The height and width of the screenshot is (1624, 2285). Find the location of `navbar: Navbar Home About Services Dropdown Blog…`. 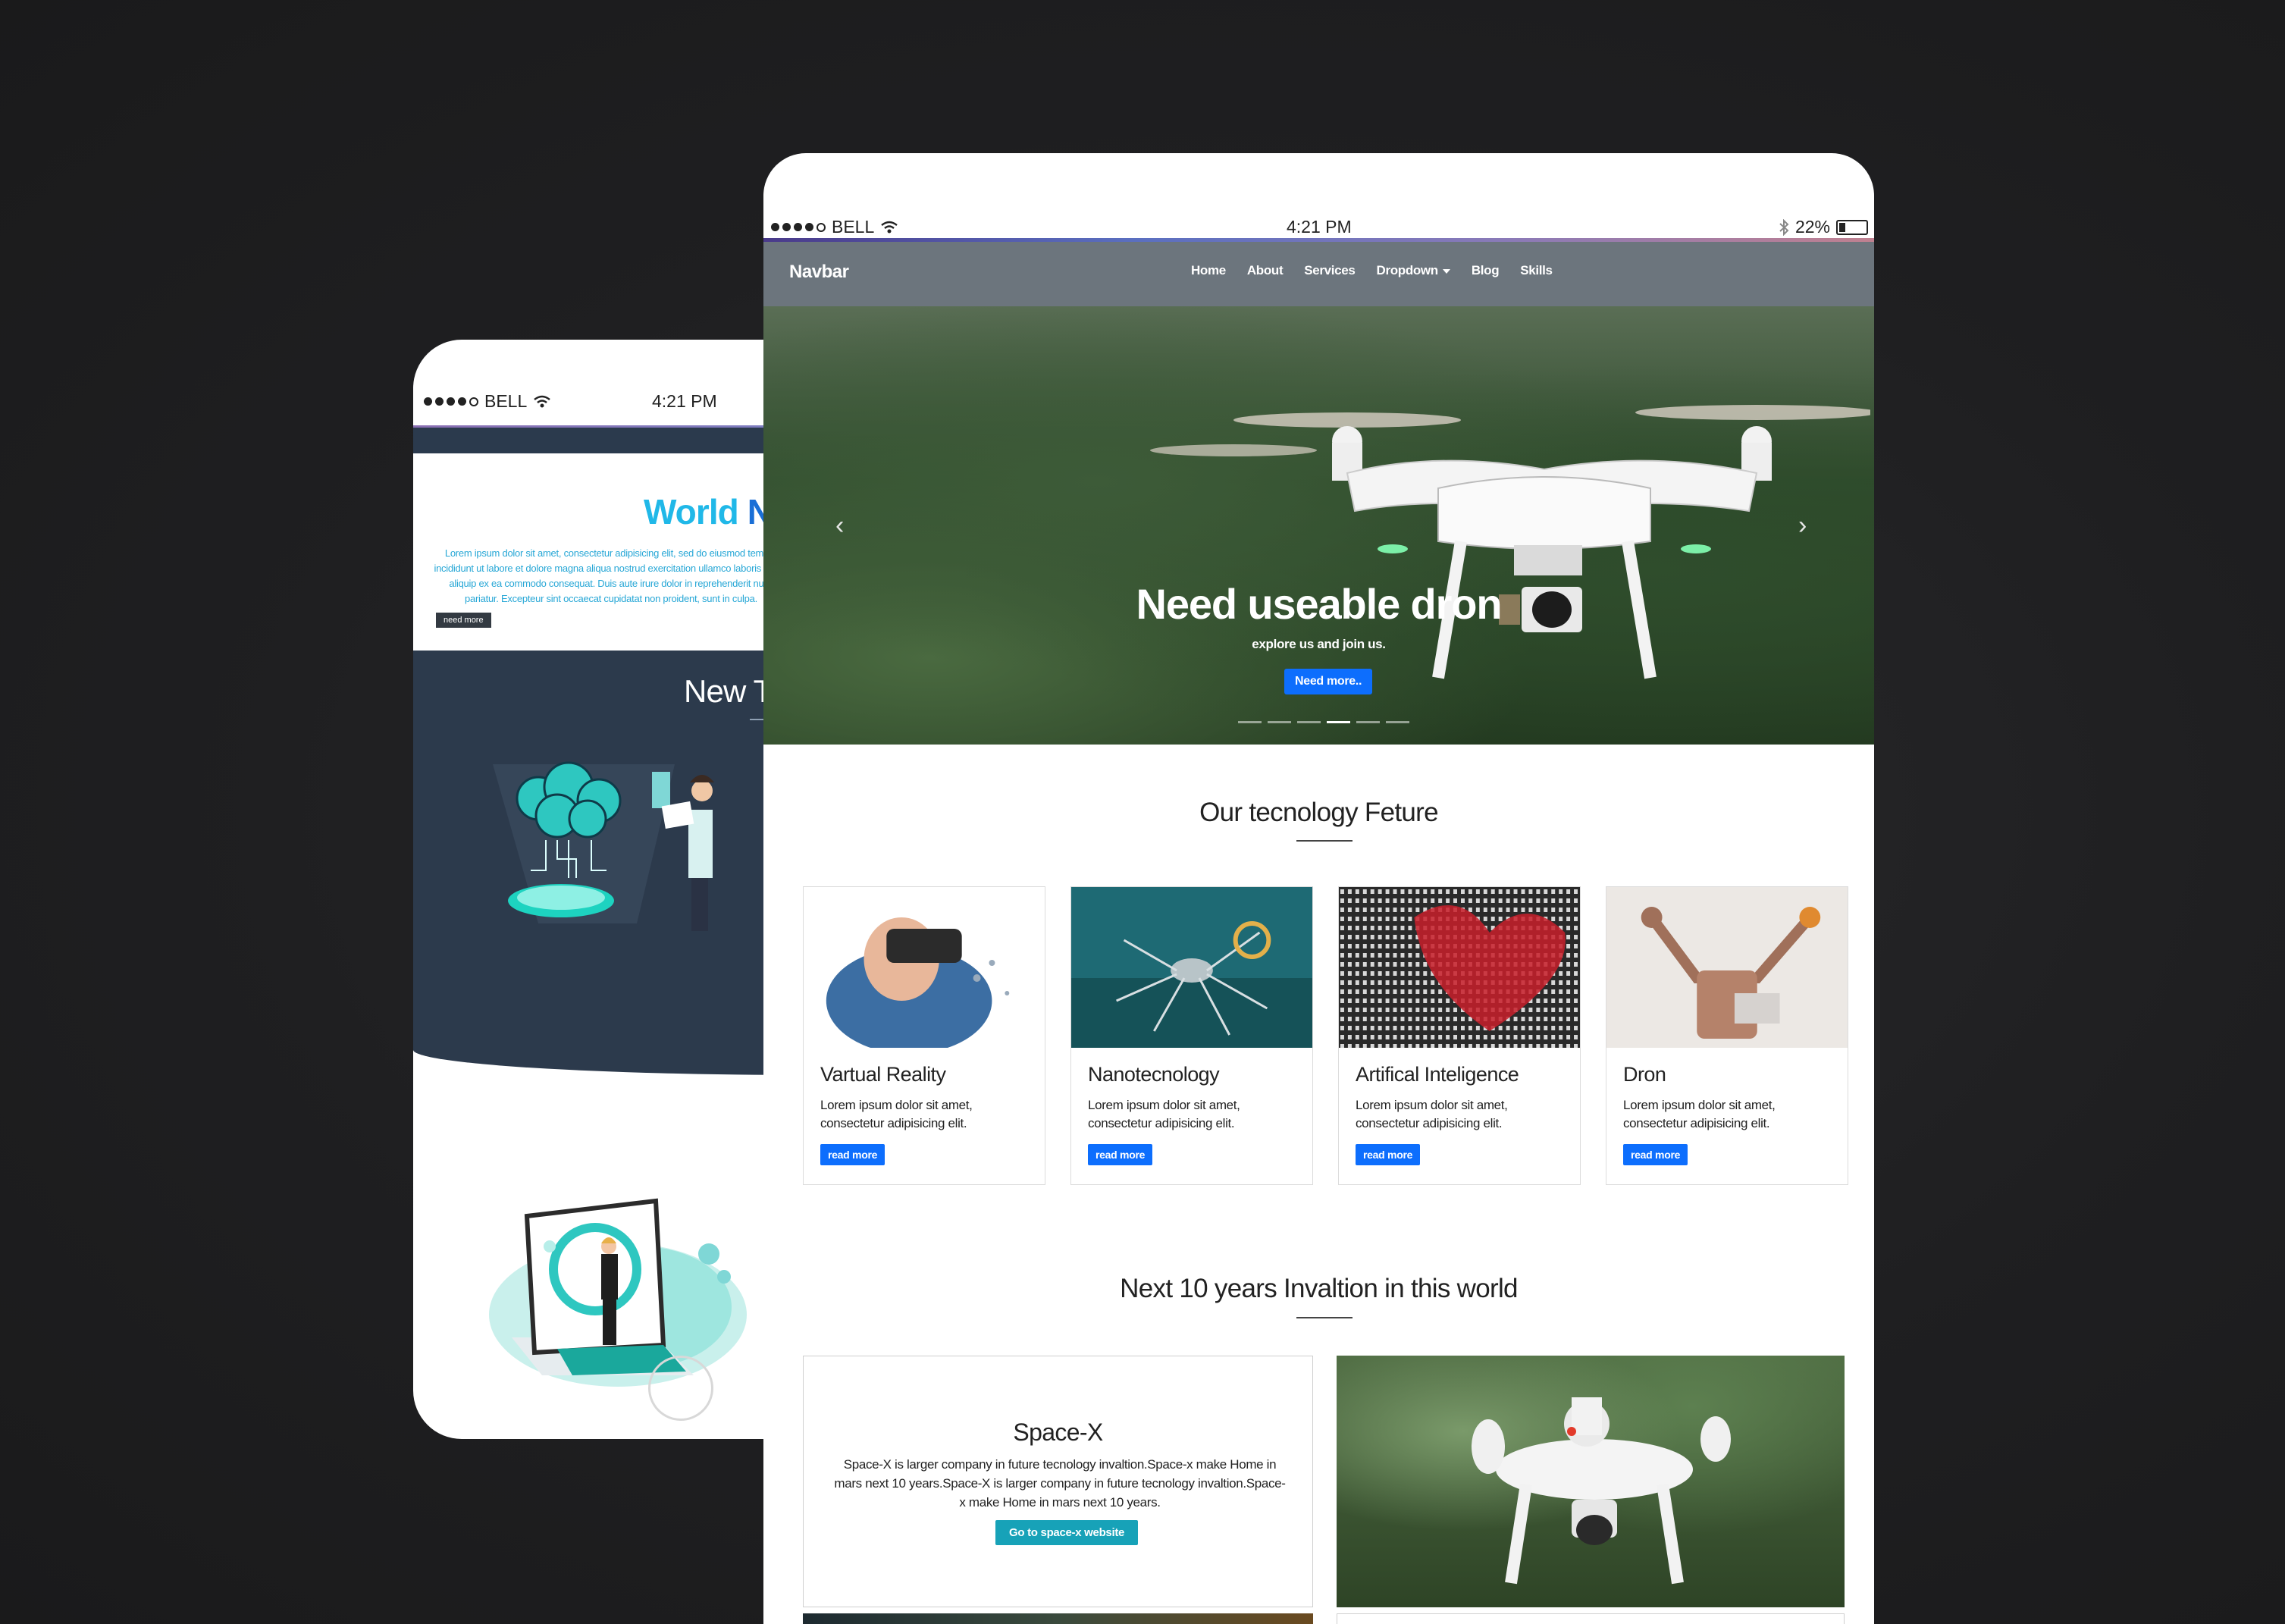

navbar: Navbar Home About Services Dropdown Blog… is located at coordinates (1318, 274).